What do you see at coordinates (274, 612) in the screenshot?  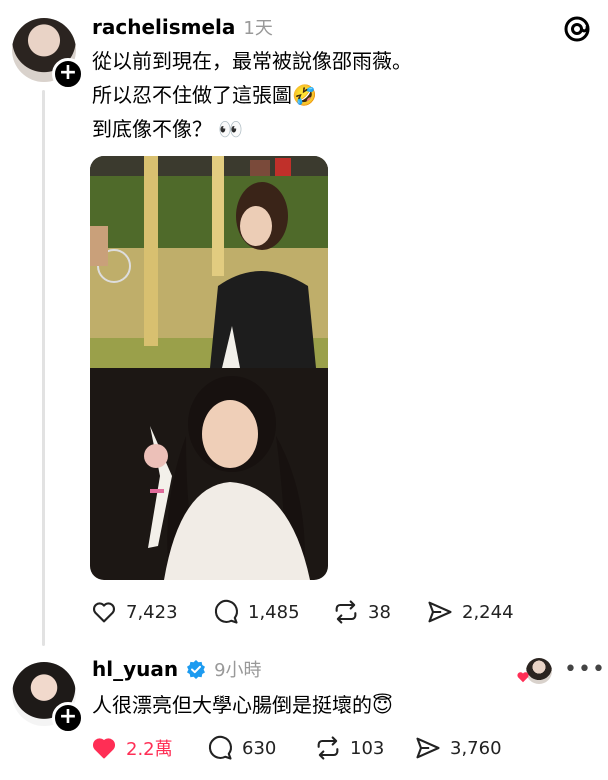 I see `post-comment-count: 1,485` at bounding box center [274, 612].